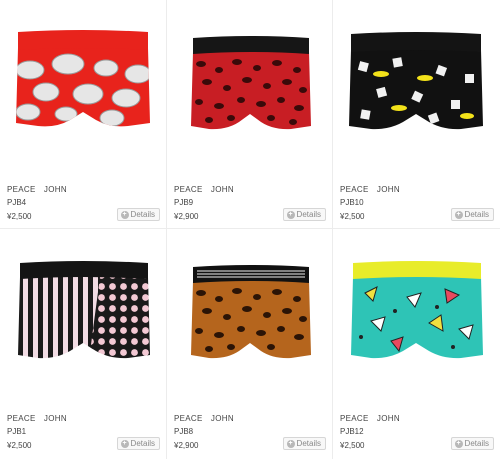  What do you see at coordinates (352, 431) in the screenshot?
I see `product-code: PJB12` at bounding box center [352, 431].